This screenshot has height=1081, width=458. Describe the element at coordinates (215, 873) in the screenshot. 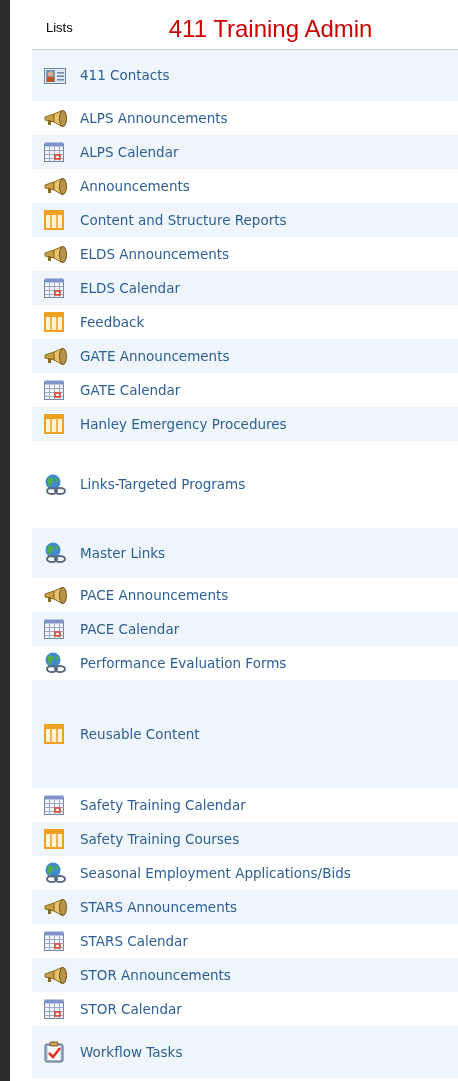

I see `list-link: Seasonal Employment Applications/Bids` at that location.